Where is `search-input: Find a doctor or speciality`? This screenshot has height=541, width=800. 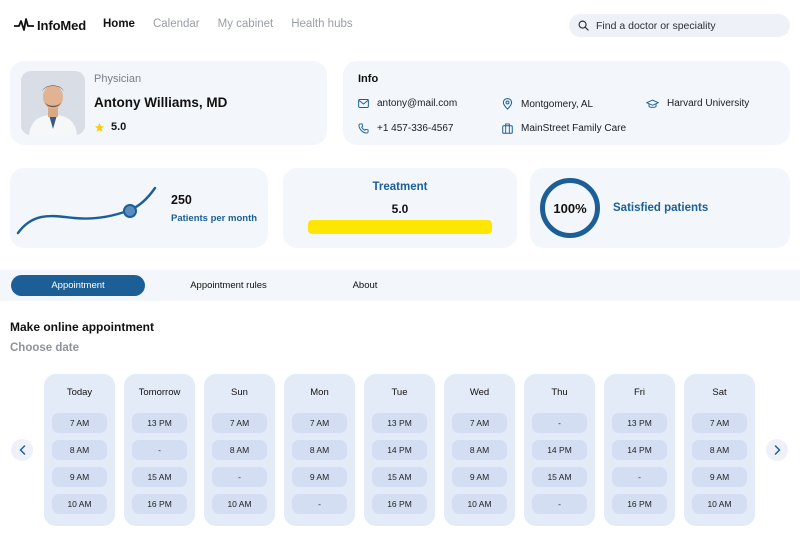 search-input: Find a doctor or speciality is located at coordinates (679, 25).